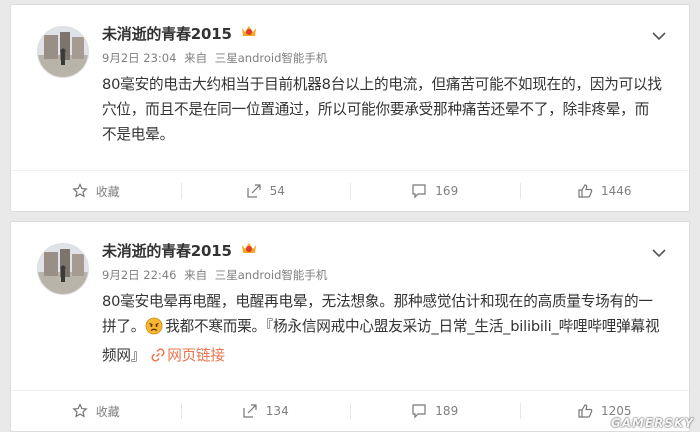 Image resolution: width=700 pixels, height=432 pixels. Describe the element at coordinates (447, 411) in the screenshot. I see `comment-count: 189` at that location.